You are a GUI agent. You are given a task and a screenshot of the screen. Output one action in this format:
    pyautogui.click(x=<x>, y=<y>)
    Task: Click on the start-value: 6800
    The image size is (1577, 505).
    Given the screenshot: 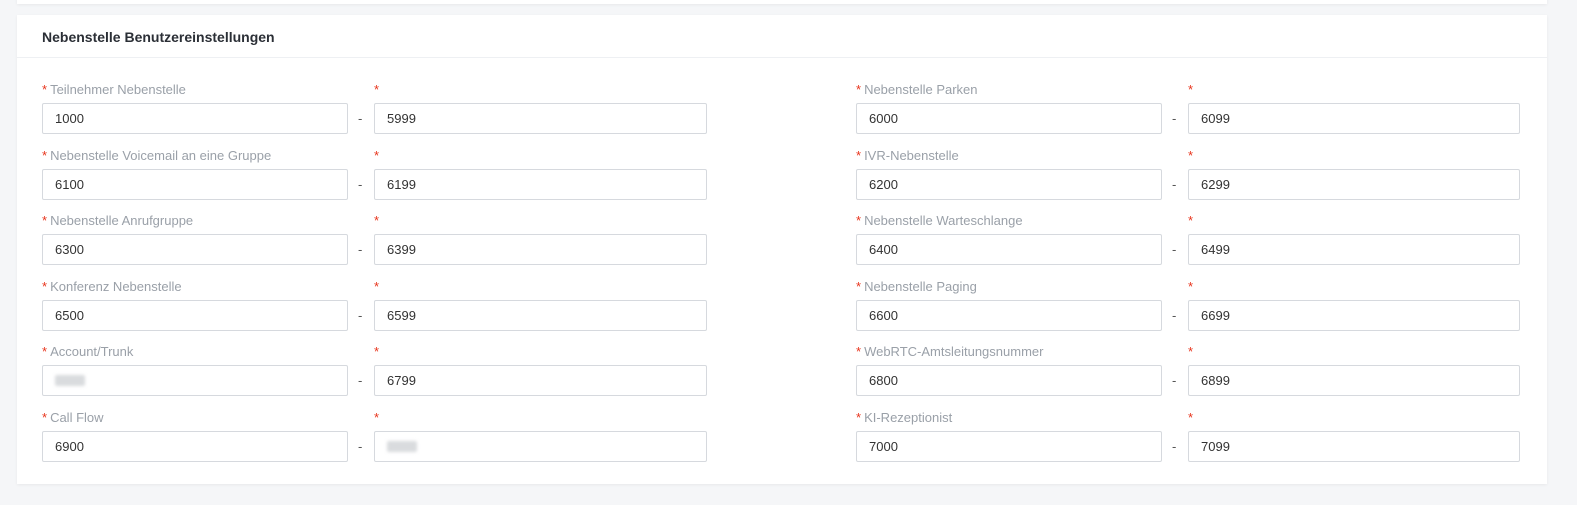 What is the action you would take?
    pyautogui.click(x=883, y=380)
    